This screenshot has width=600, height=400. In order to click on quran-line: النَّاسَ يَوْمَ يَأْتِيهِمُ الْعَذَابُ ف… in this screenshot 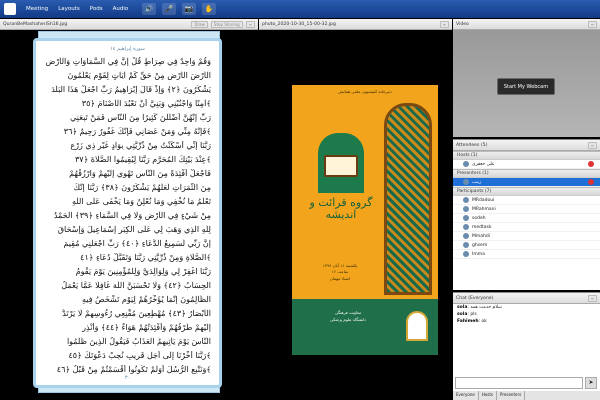, I will do `click(138, 341)`.